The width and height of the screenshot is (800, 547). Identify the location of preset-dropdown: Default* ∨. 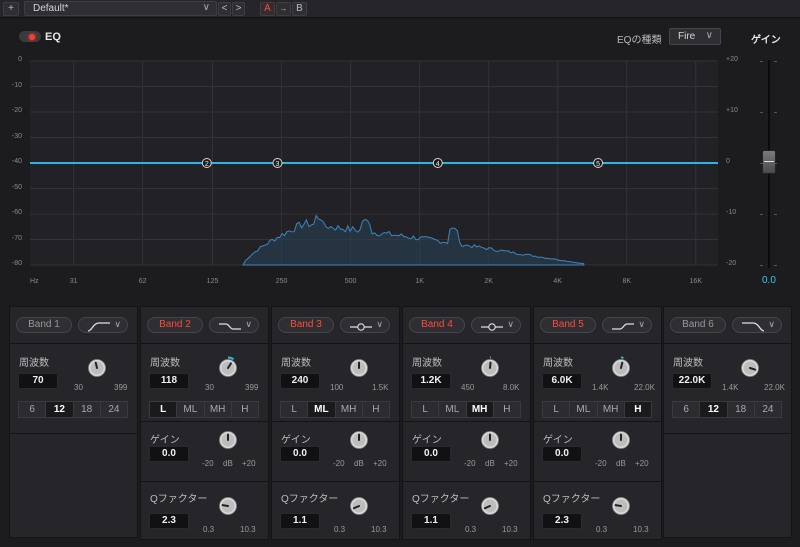
(120, 8).